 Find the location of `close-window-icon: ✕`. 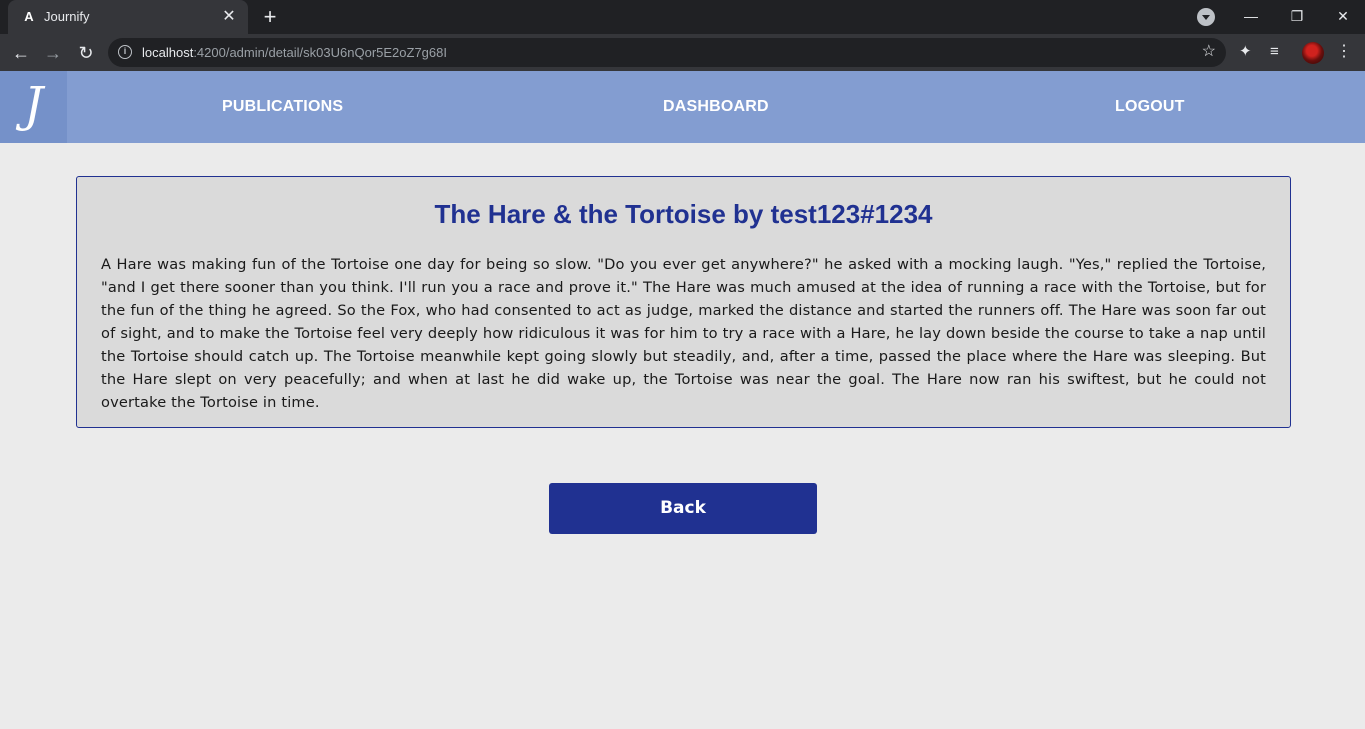

close-window-icon: ✕ is located at coordinates (1342, 17).